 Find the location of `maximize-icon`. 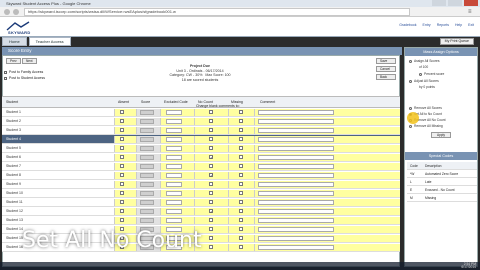

maximize-icon is located at coordinates (455, 3).